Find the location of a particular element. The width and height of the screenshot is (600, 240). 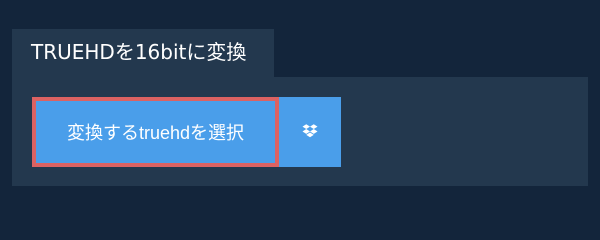

dropbox-button is located at coordinates (310, 132).